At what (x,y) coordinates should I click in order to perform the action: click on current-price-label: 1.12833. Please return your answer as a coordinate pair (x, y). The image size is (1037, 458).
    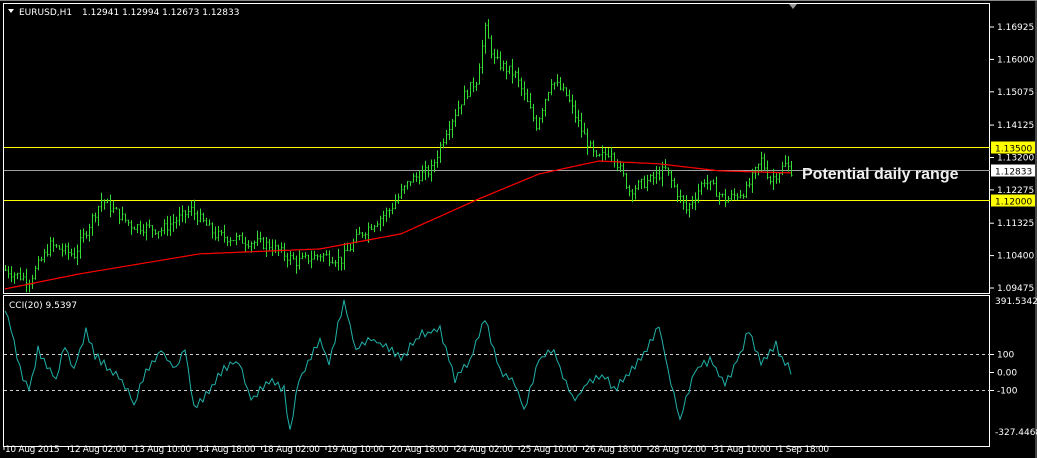
    Looking at the image, I should click on (1013, 173).